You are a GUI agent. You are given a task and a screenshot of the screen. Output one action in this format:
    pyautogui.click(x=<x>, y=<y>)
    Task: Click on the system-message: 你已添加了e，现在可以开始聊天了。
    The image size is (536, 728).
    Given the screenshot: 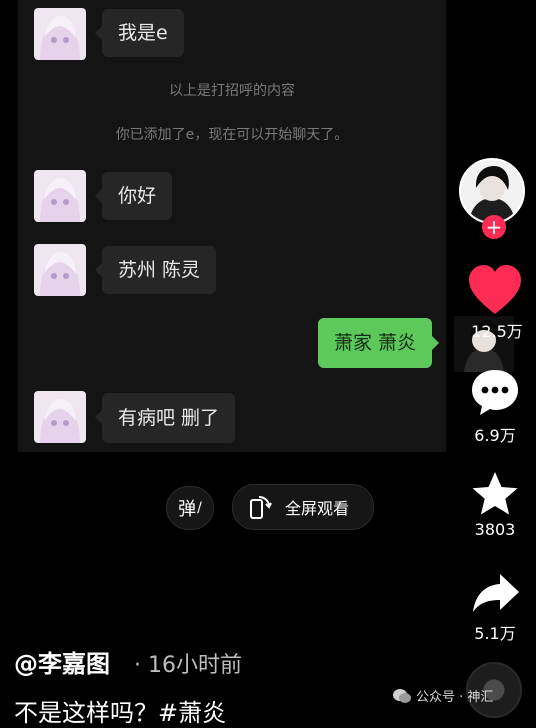 What is the action you would take?
    pyautogui.click(x=232, y=135)
    